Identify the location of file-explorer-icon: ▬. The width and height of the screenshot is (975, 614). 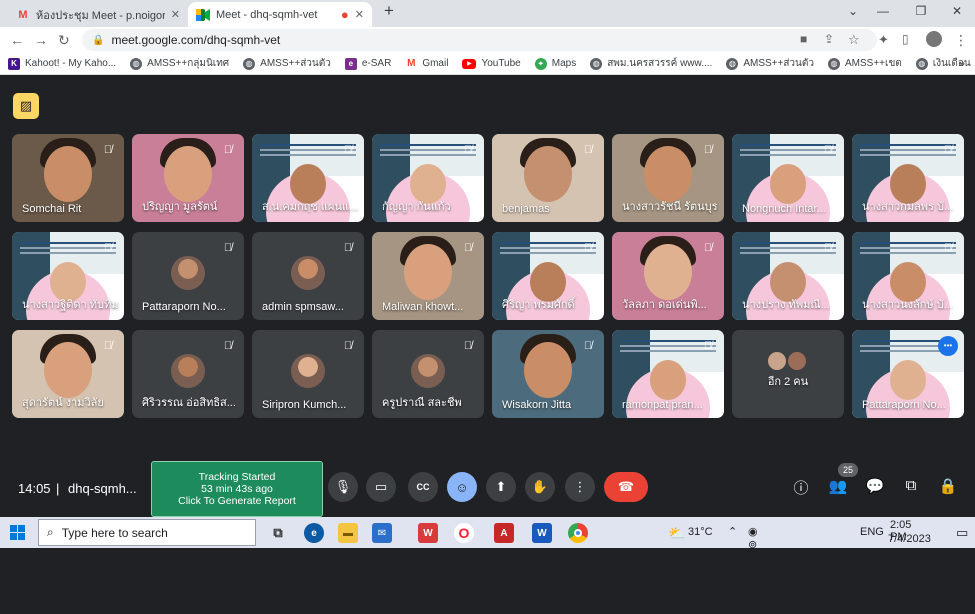
(348, 533).